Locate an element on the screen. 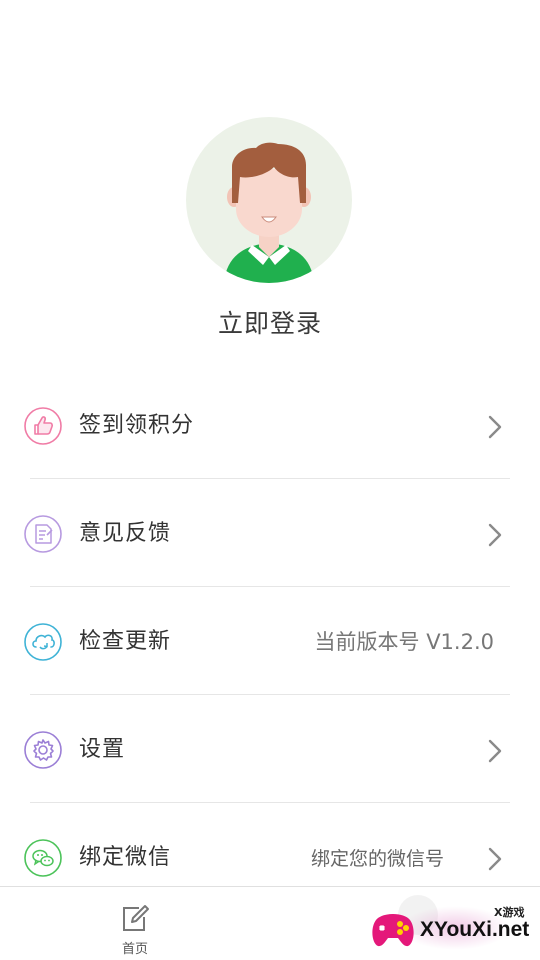 The height and width of the screenshot is (960, 540). watermark-site-text: XYouXi.net is located at coordinates (475, 929).